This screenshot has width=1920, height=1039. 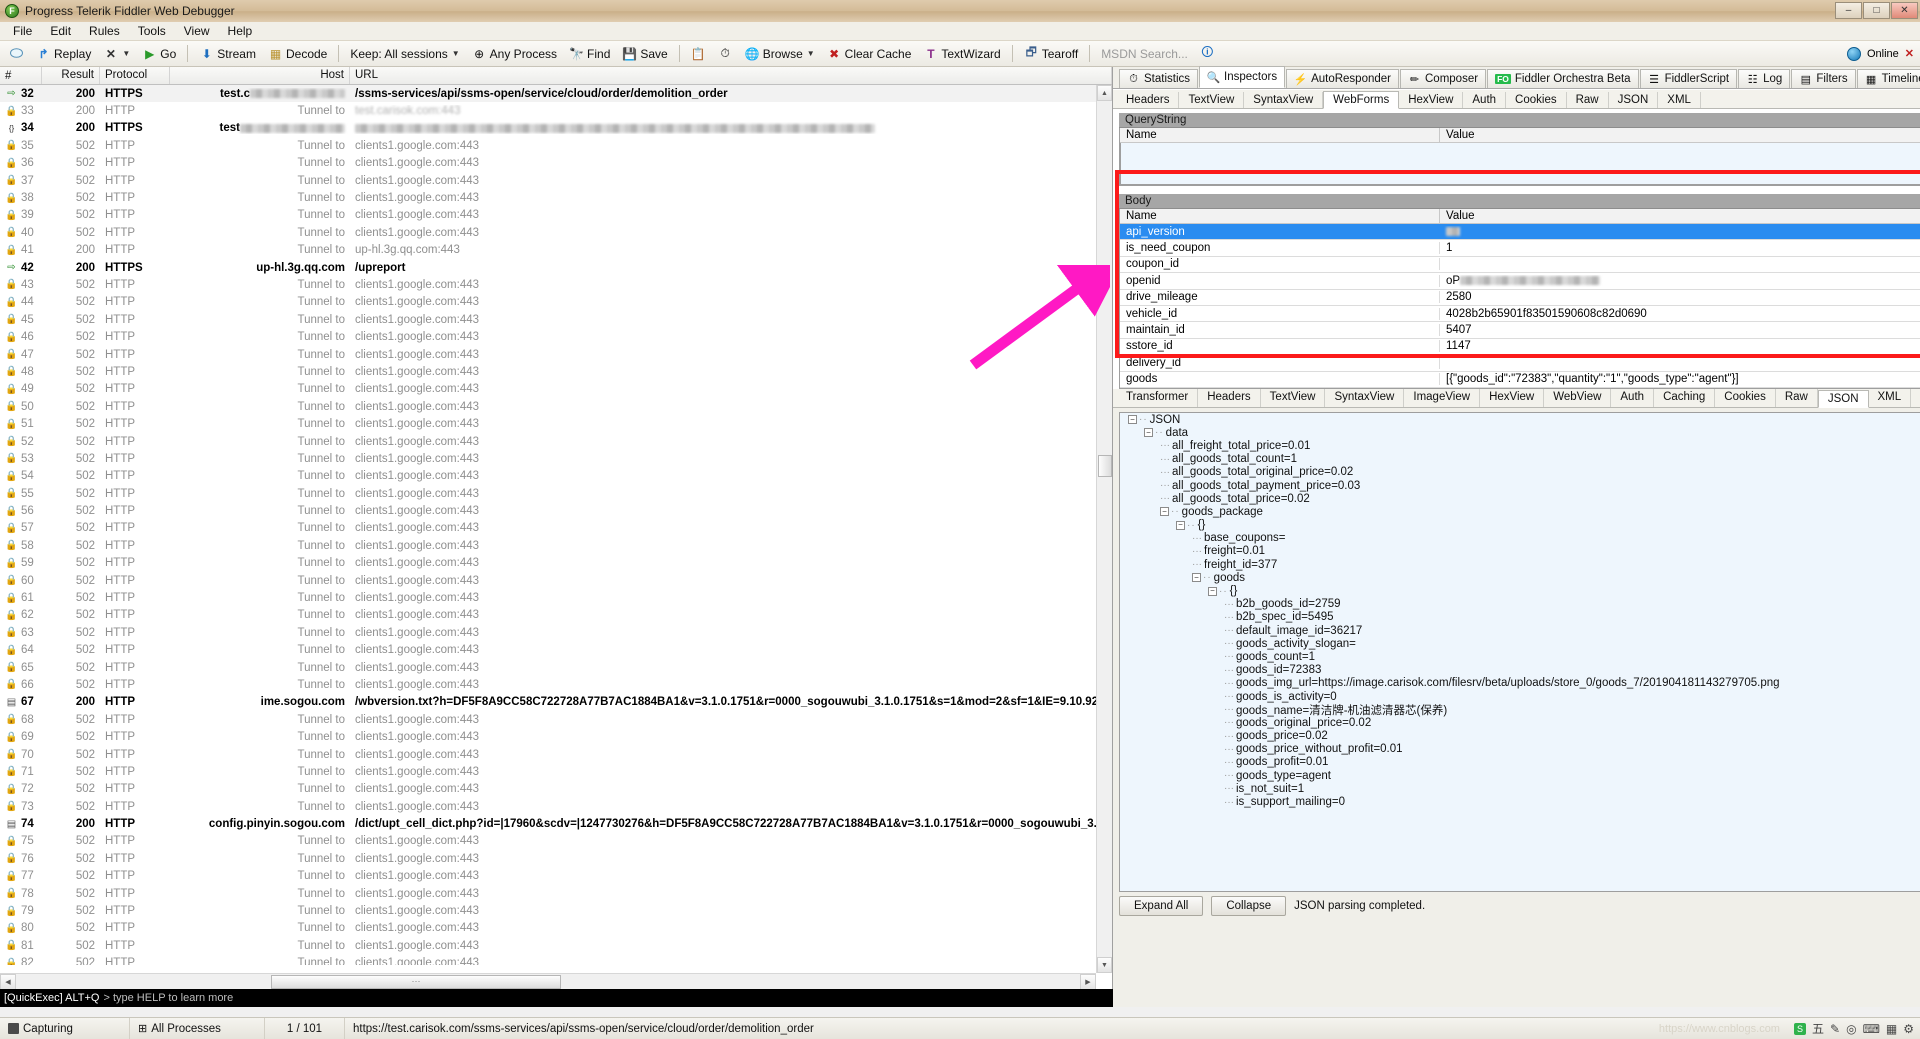 What do you see at coordinates (1520, 775) in the screenshot?
I see `json-tree-node: ··· goods_type=agent` at bounding box center [1520, 775].